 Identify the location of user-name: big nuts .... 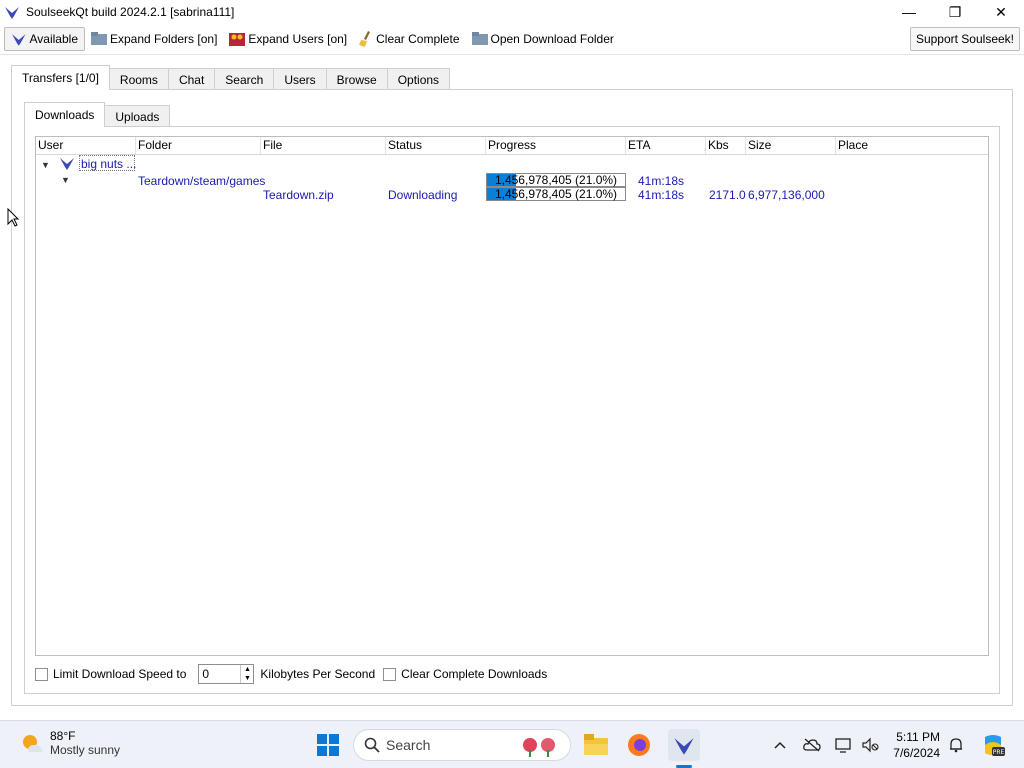
(108, 164).